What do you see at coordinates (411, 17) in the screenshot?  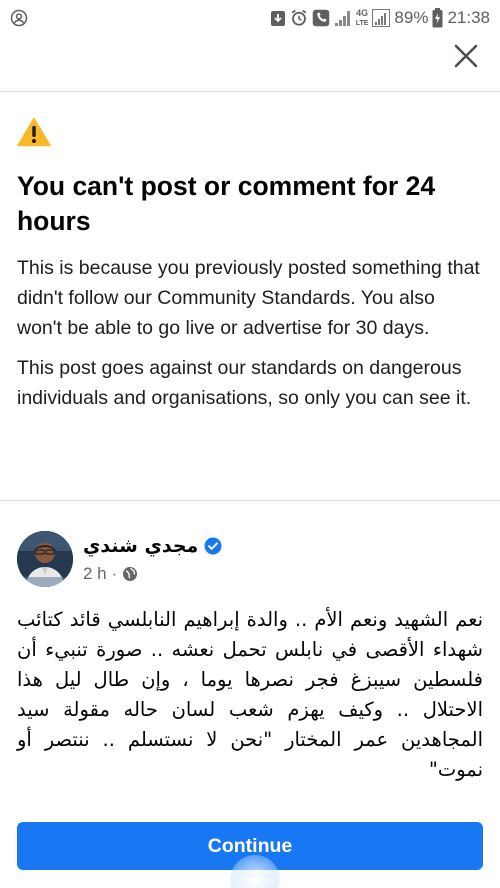 I see `battery-percent: 89%` at bounding box center [411, 17].